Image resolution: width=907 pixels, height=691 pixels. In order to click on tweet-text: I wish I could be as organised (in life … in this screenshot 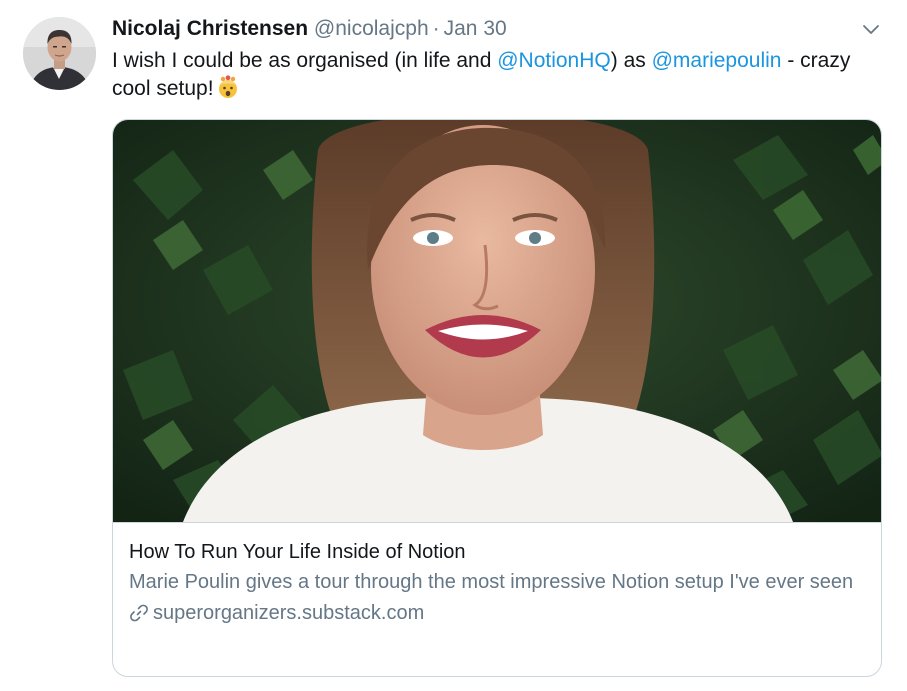, I will do `click(502, 75)`.